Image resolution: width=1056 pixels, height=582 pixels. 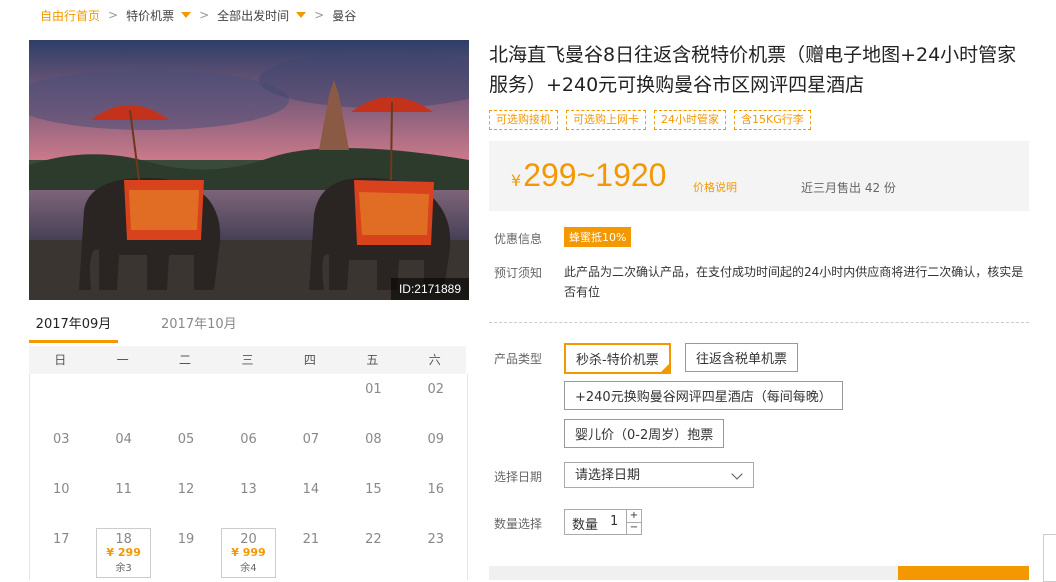 I want to click on calendar-day-03: 03, so click(x=61, y=449).